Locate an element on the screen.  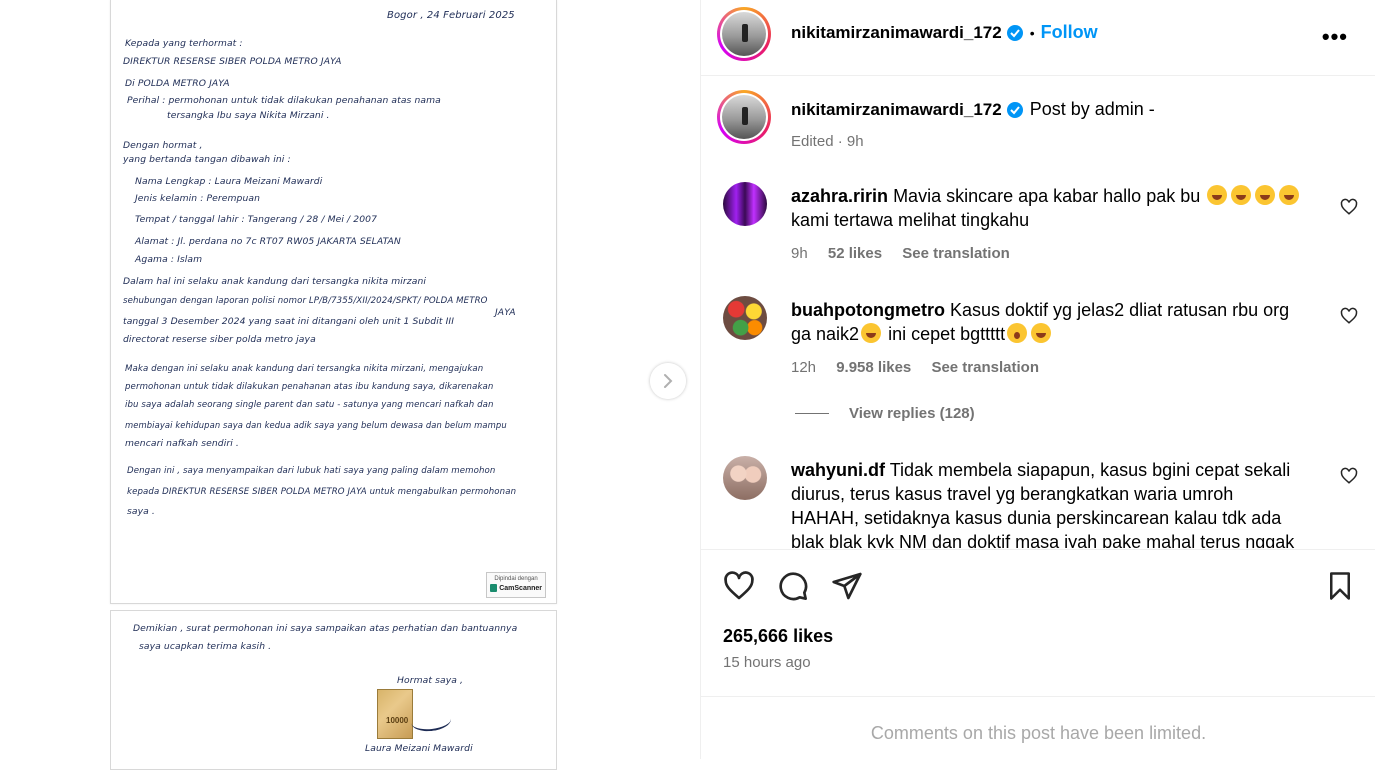
comment-likes: 9.958 likes is located at coordinates (873, 367).